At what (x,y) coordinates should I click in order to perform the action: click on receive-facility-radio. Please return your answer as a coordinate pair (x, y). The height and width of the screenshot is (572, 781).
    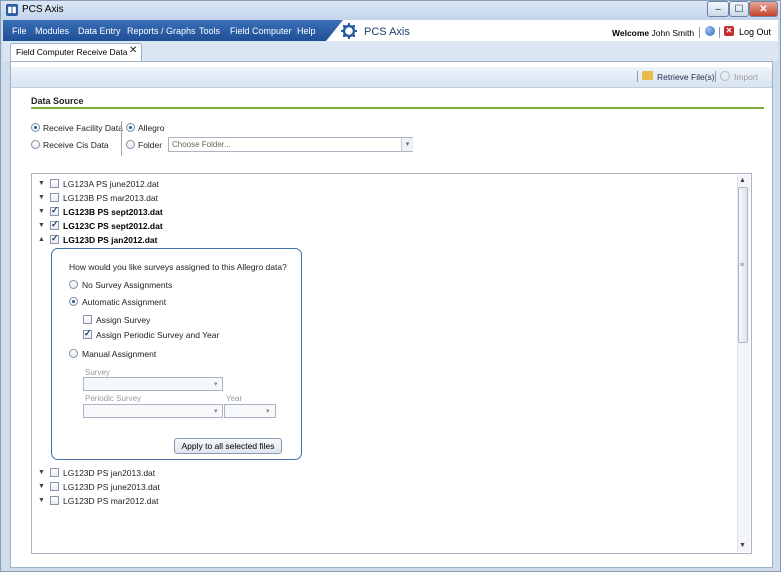
    Looking at the image, I should click on (35, 127).